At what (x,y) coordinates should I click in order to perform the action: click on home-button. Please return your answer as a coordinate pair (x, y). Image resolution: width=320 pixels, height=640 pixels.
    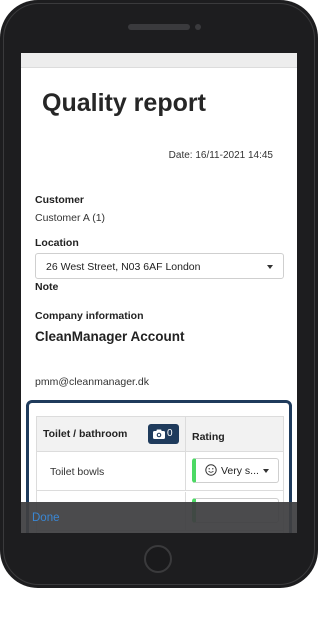
    Looking at the image, I should click on (158, 559).